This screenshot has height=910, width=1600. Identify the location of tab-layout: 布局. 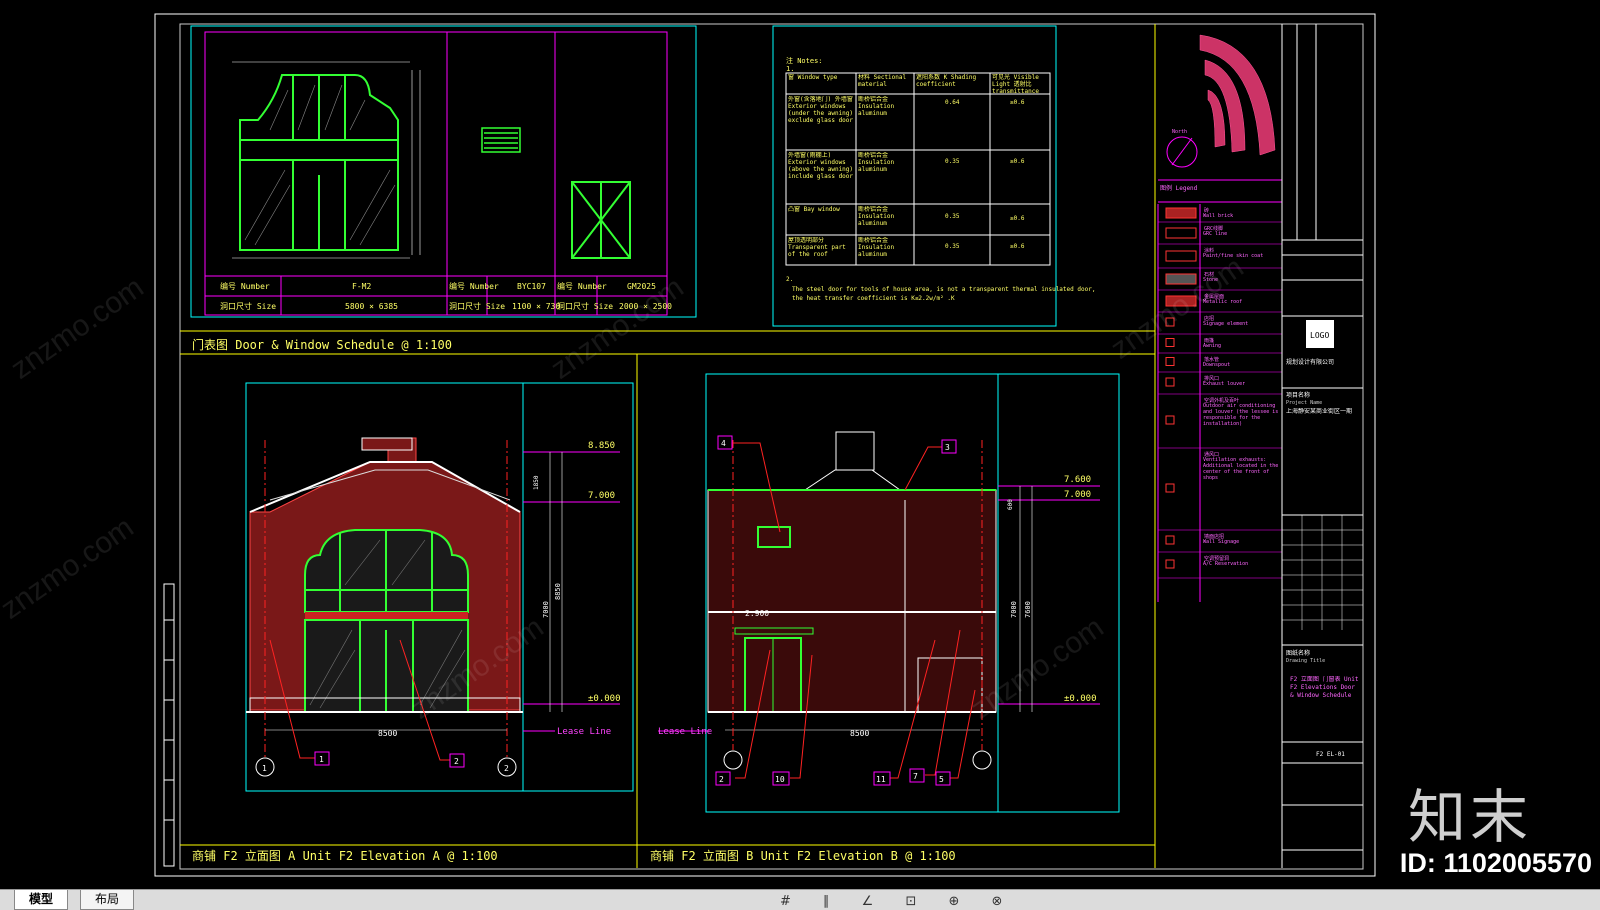
(107, 900).